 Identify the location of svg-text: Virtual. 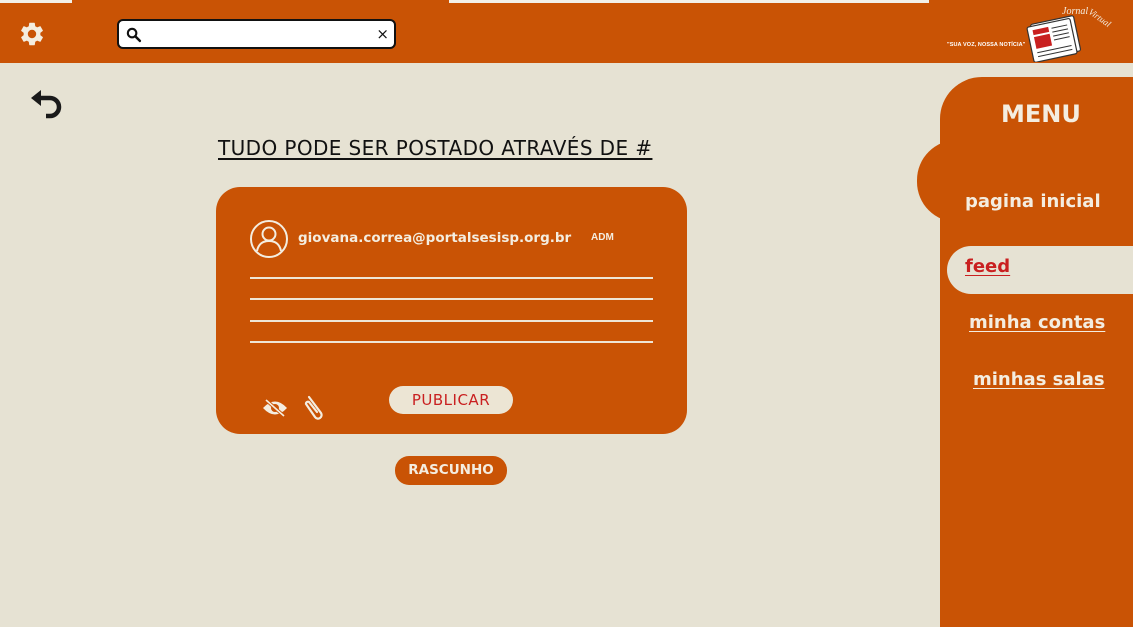
(1100, 18).